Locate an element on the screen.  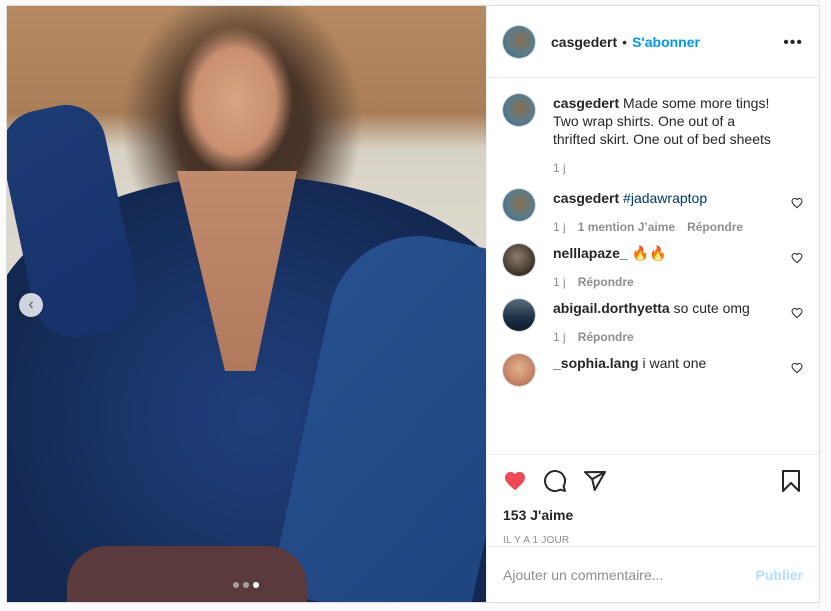
comment-text: nelllapaze_ 🔥🔥 is located at coordinates (678, 253).